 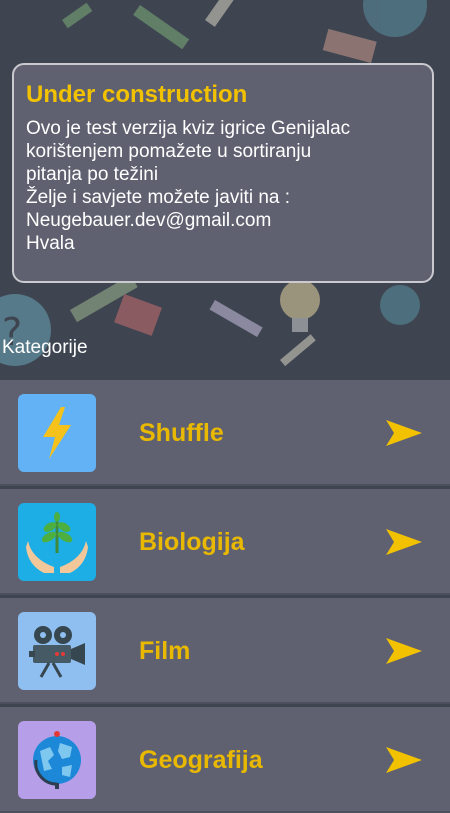 I want to click on category-label: Shuffle, so click(x=181, y=433).